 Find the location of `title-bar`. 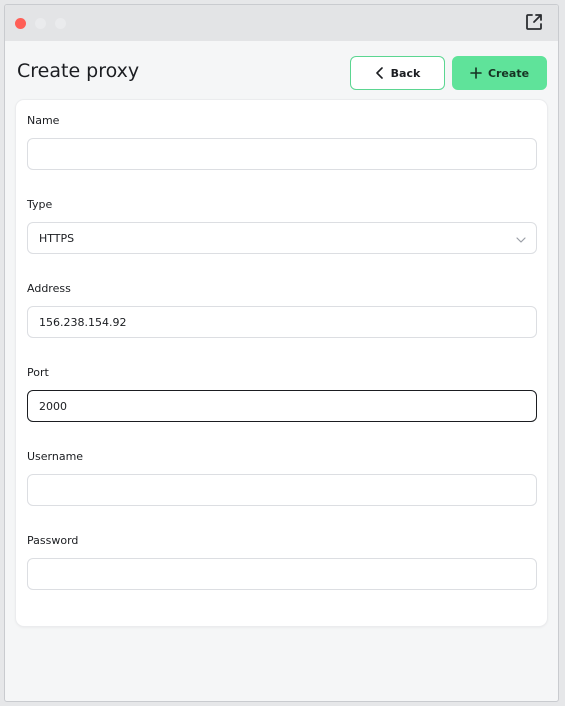

title-bar is located at coordinates (281, 23).